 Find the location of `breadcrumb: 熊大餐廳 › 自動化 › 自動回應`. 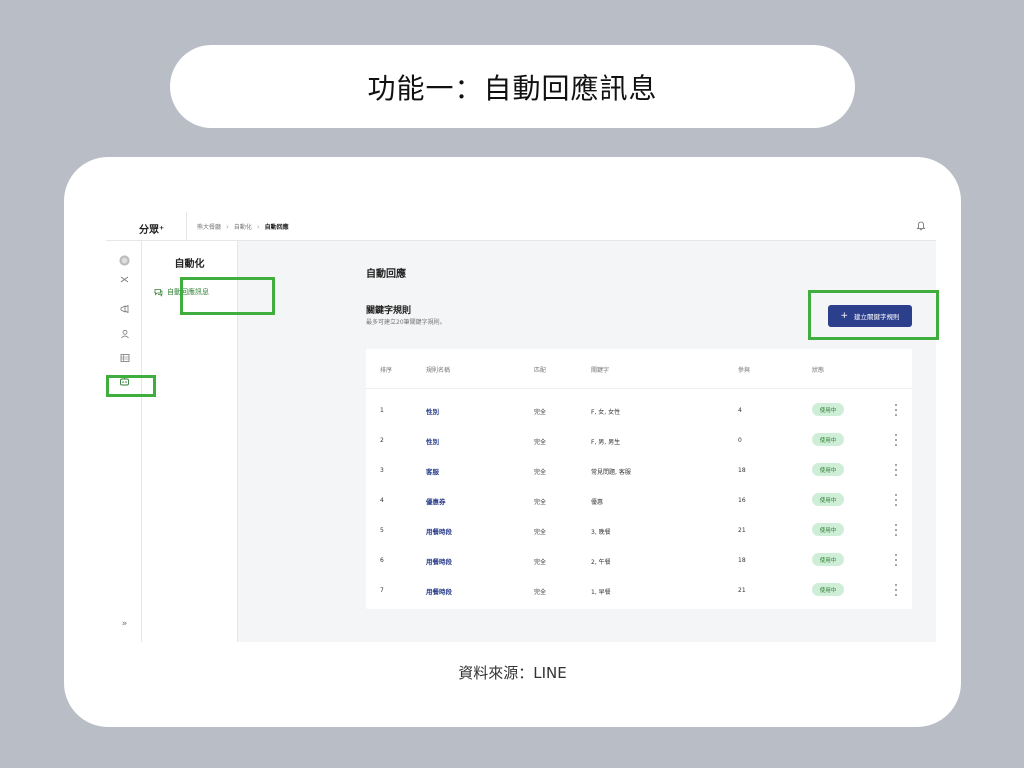

breadcrumb: 熊大餐廳 › 自動化 › 自動回應 is located at coordinates (237, 226).